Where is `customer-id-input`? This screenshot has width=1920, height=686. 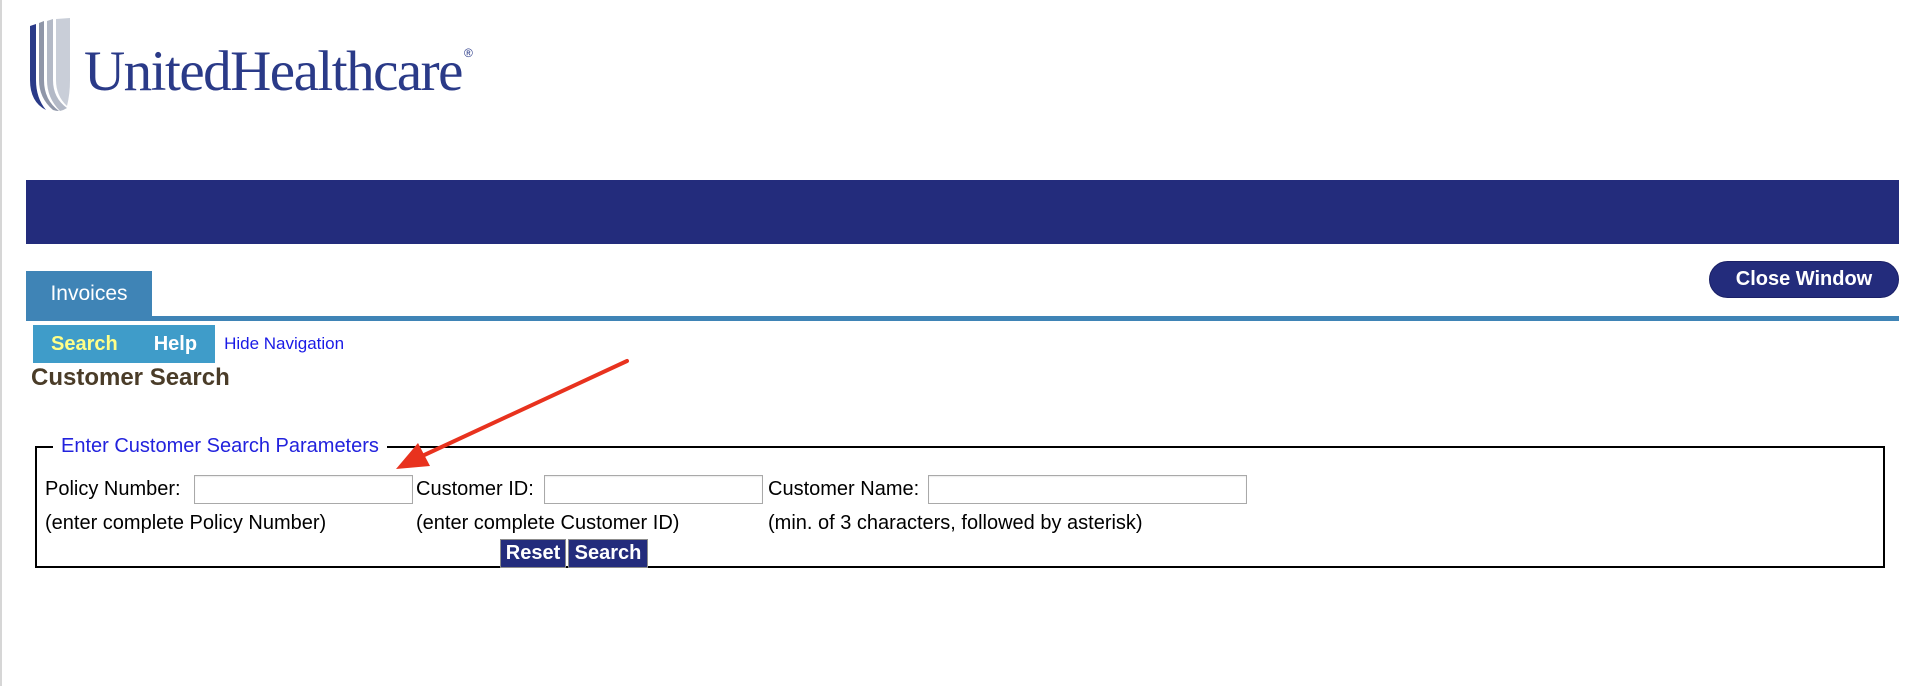
customer-id-input is located at coordinates (653, 489).